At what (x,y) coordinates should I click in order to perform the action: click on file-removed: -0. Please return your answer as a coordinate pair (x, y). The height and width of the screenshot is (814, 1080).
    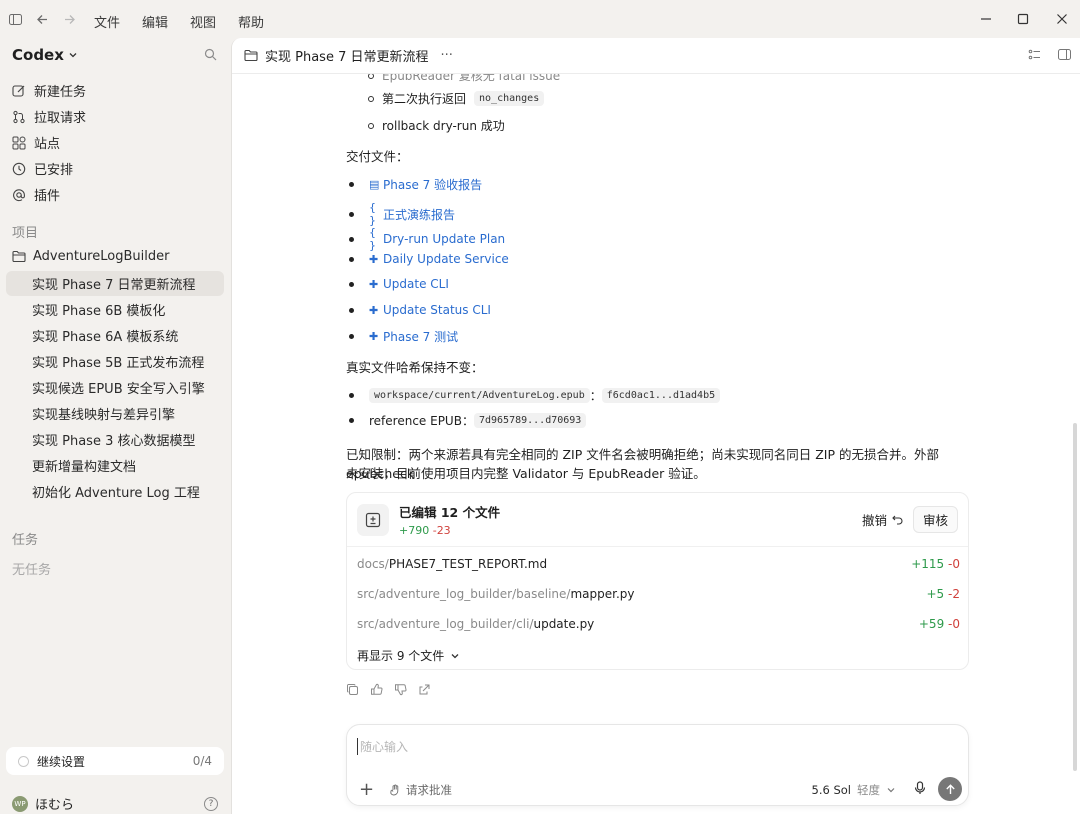
    Looking at the image, I should click on (954, 624).